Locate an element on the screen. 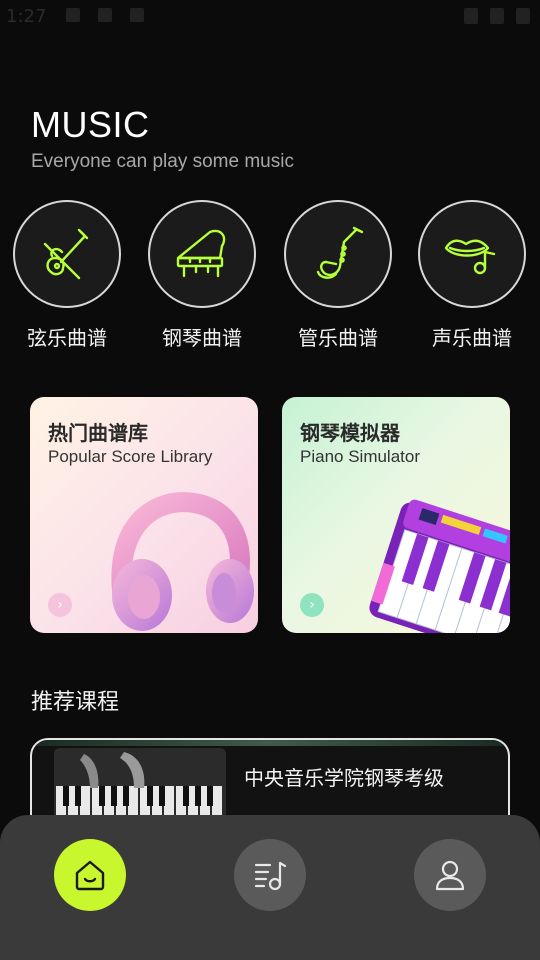 The height and width of the screenshot is (960, 540). headphones-image is located at coordinates (182, 561).